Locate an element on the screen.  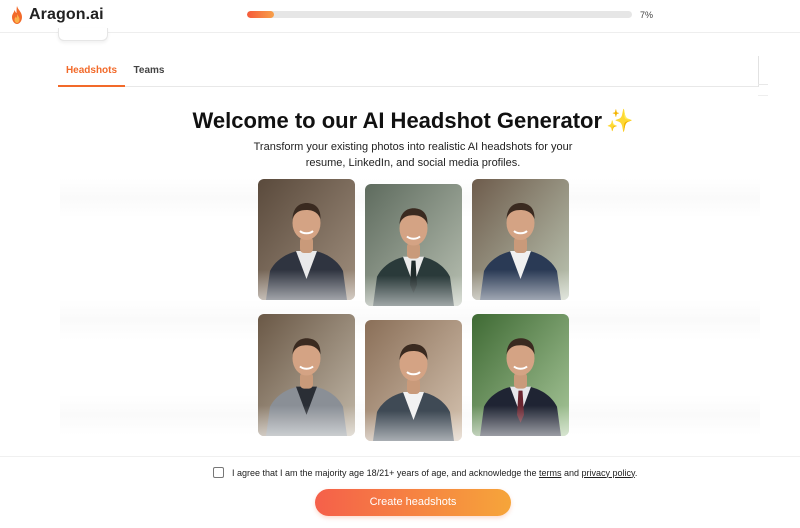
brand-name: Aragon.ai is located at coordinates (66, 14).